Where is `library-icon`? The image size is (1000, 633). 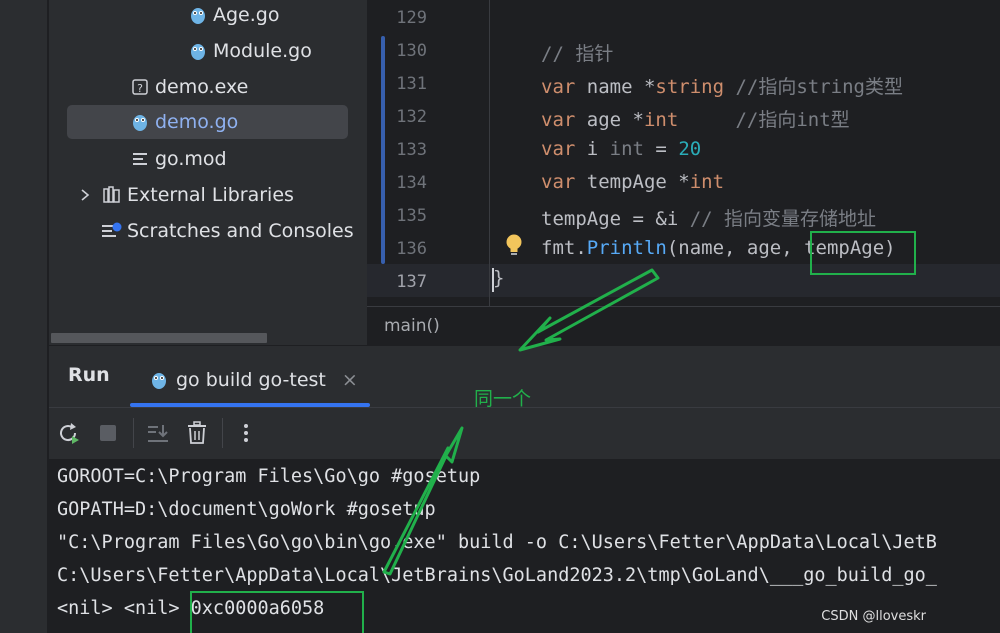 library-icon is located at coordinates (112, 195).